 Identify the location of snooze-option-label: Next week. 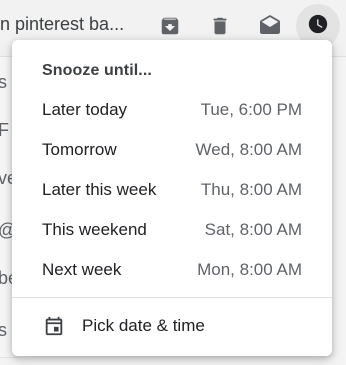
(82, 269).